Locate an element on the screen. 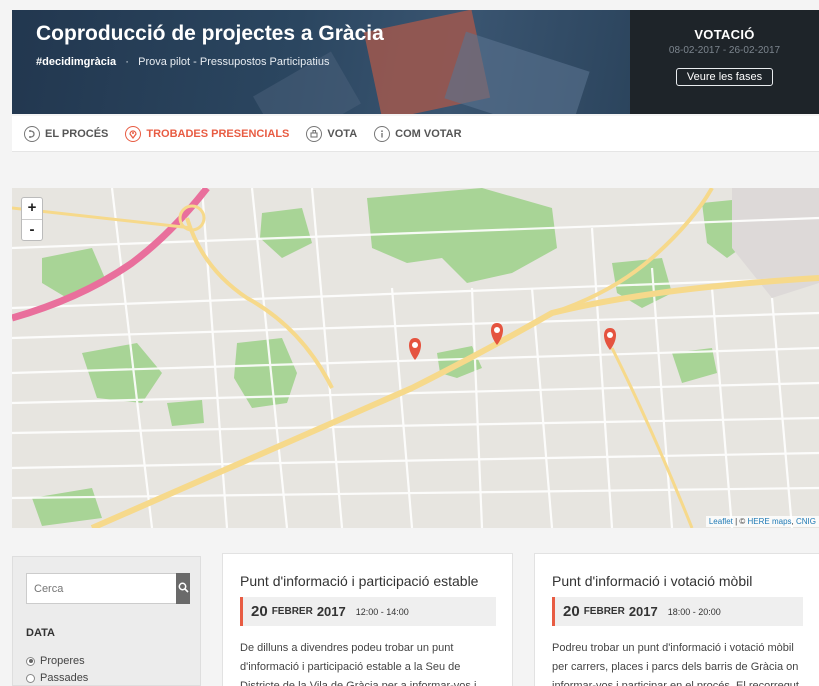 The height and width of the screenshot is (686, 819). process-hashtag: #decidimgràcia is located at coordinates (76, 62).